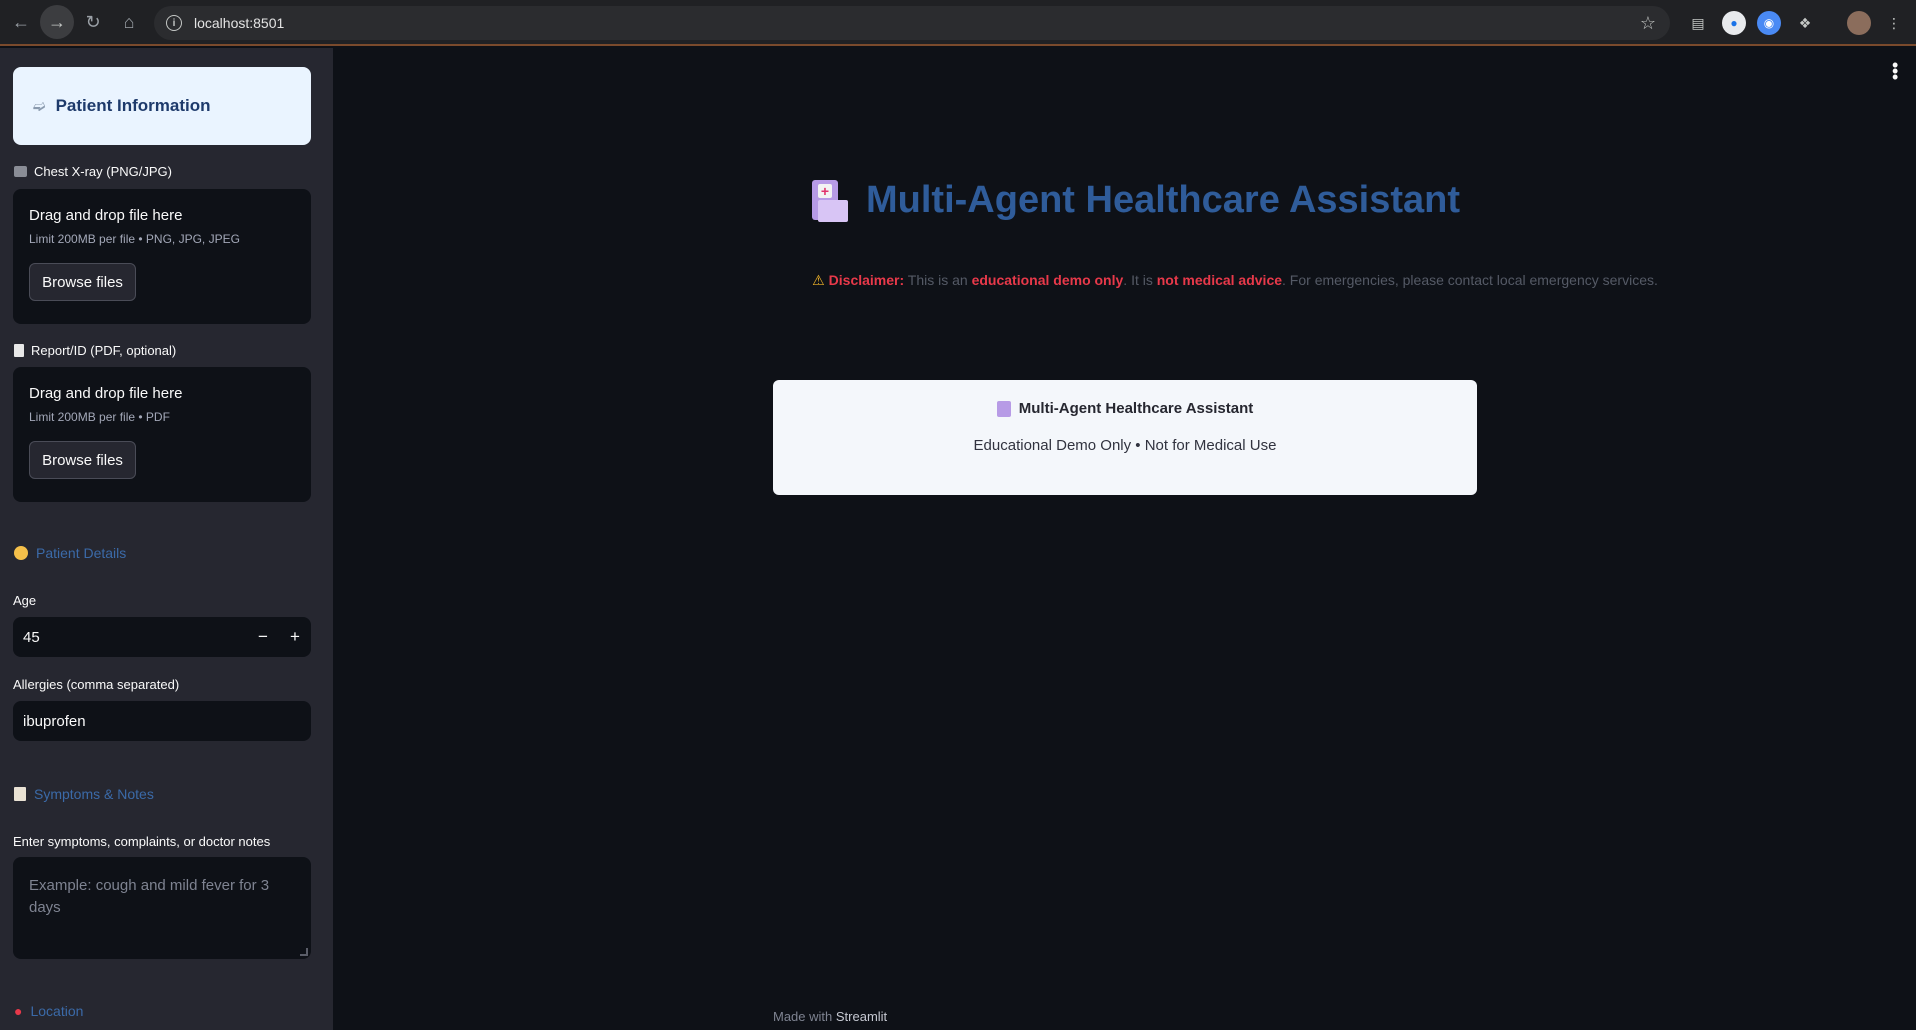  What do you see at coordinates (96, 684) in the screenshot?
I see `allergies-label: Allergies (comma separated)` at bounding box center [96, 684].